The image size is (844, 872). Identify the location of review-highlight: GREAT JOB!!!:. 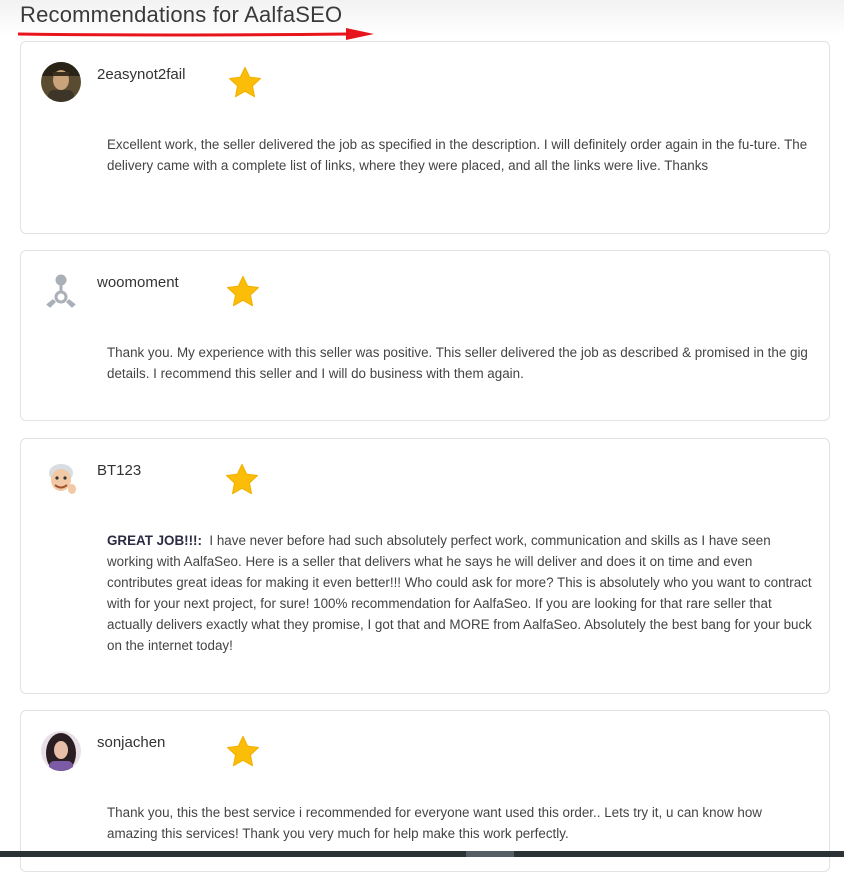
(154, 540).